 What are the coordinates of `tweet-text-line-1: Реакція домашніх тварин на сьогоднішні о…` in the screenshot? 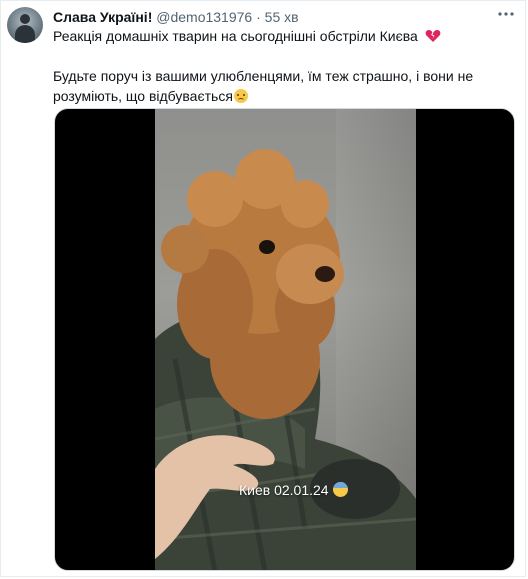 It's located at (235, 36).